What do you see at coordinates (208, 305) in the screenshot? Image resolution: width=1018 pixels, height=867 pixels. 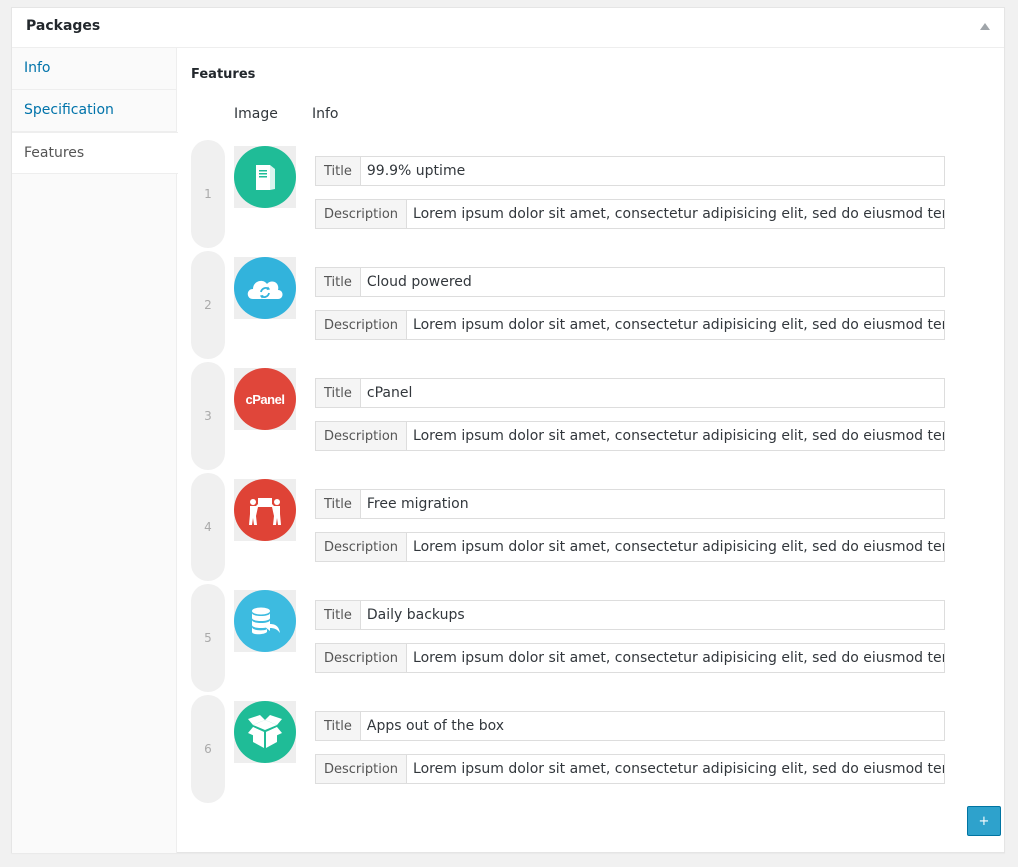 I see `row-drag-handle: 2` at bounding box center [208, 305].